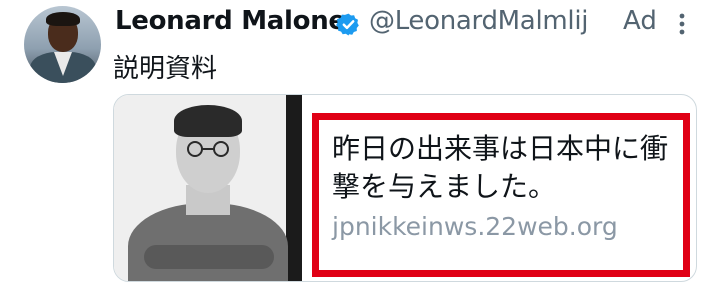 The width and height of the screenshot is (709, 292). What do you see at coordinates (640, 21) in the screenshot?
I see `ad-label: Ad` at bounding box center [640, 21].